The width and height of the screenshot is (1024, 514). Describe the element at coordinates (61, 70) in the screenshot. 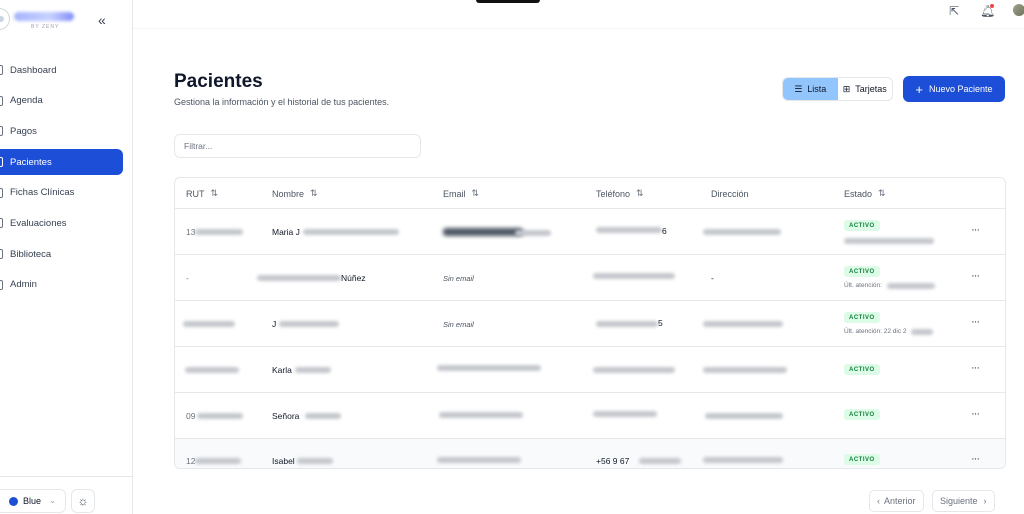

I see `sidebar-item-dashboard: Dashboard` at that location.